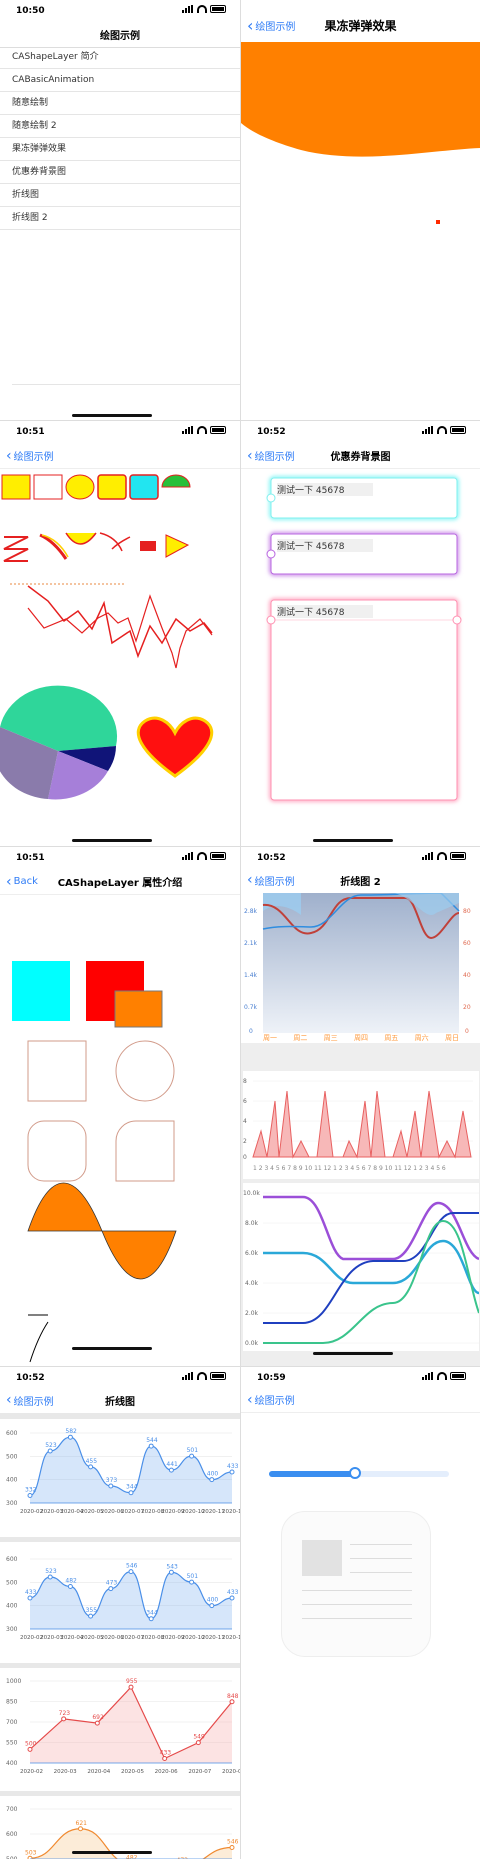  Describe the element at coordinates (467, 971) in the screenshot. I see `right-axis: 80 60 40 20 0` at that location.